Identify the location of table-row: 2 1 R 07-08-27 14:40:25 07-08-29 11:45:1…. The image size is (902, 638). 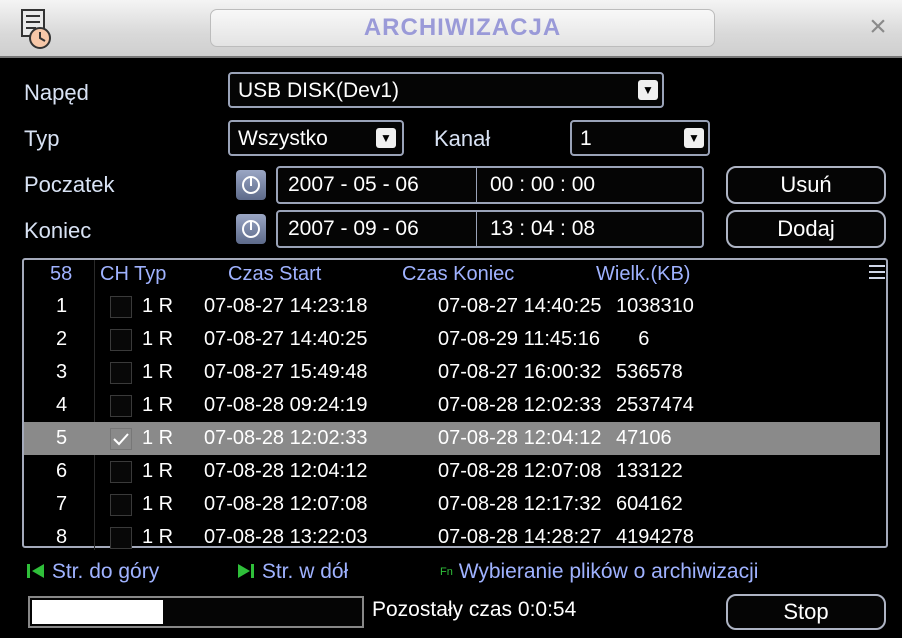
(452, 339).